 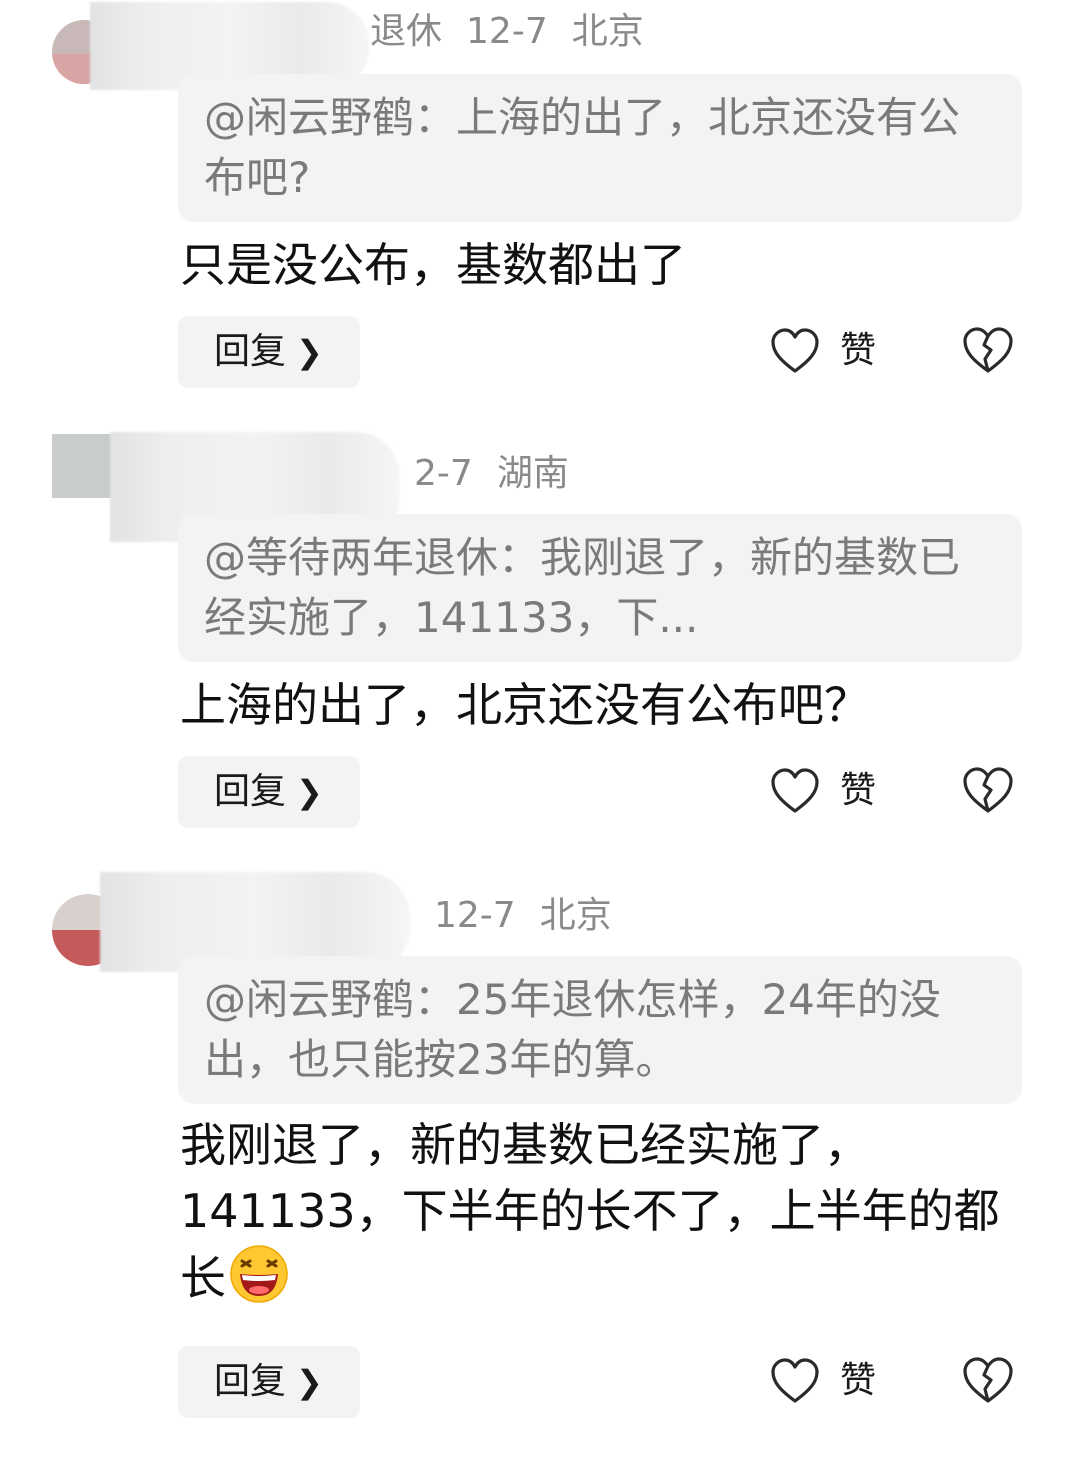 I want to click on comment-meta: 2-7 湖南, so click(x=491, y=474).